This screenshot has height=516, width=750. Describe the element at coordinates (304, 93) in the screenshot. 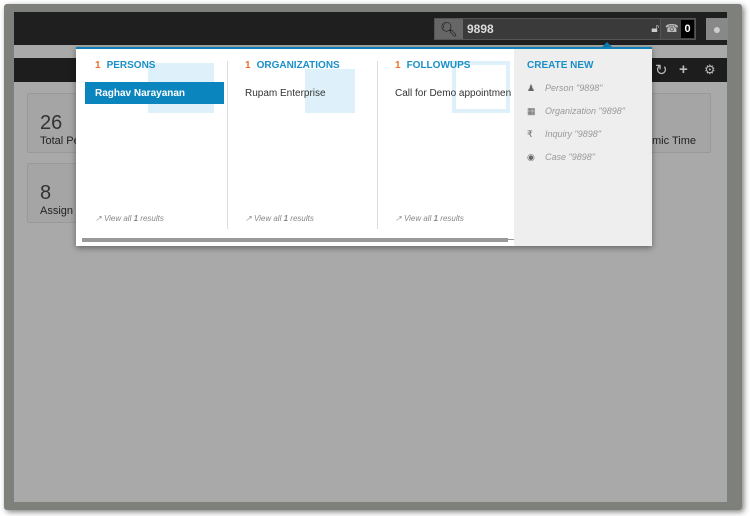

I see `organization-result: Rupam Enterprise` at that location.